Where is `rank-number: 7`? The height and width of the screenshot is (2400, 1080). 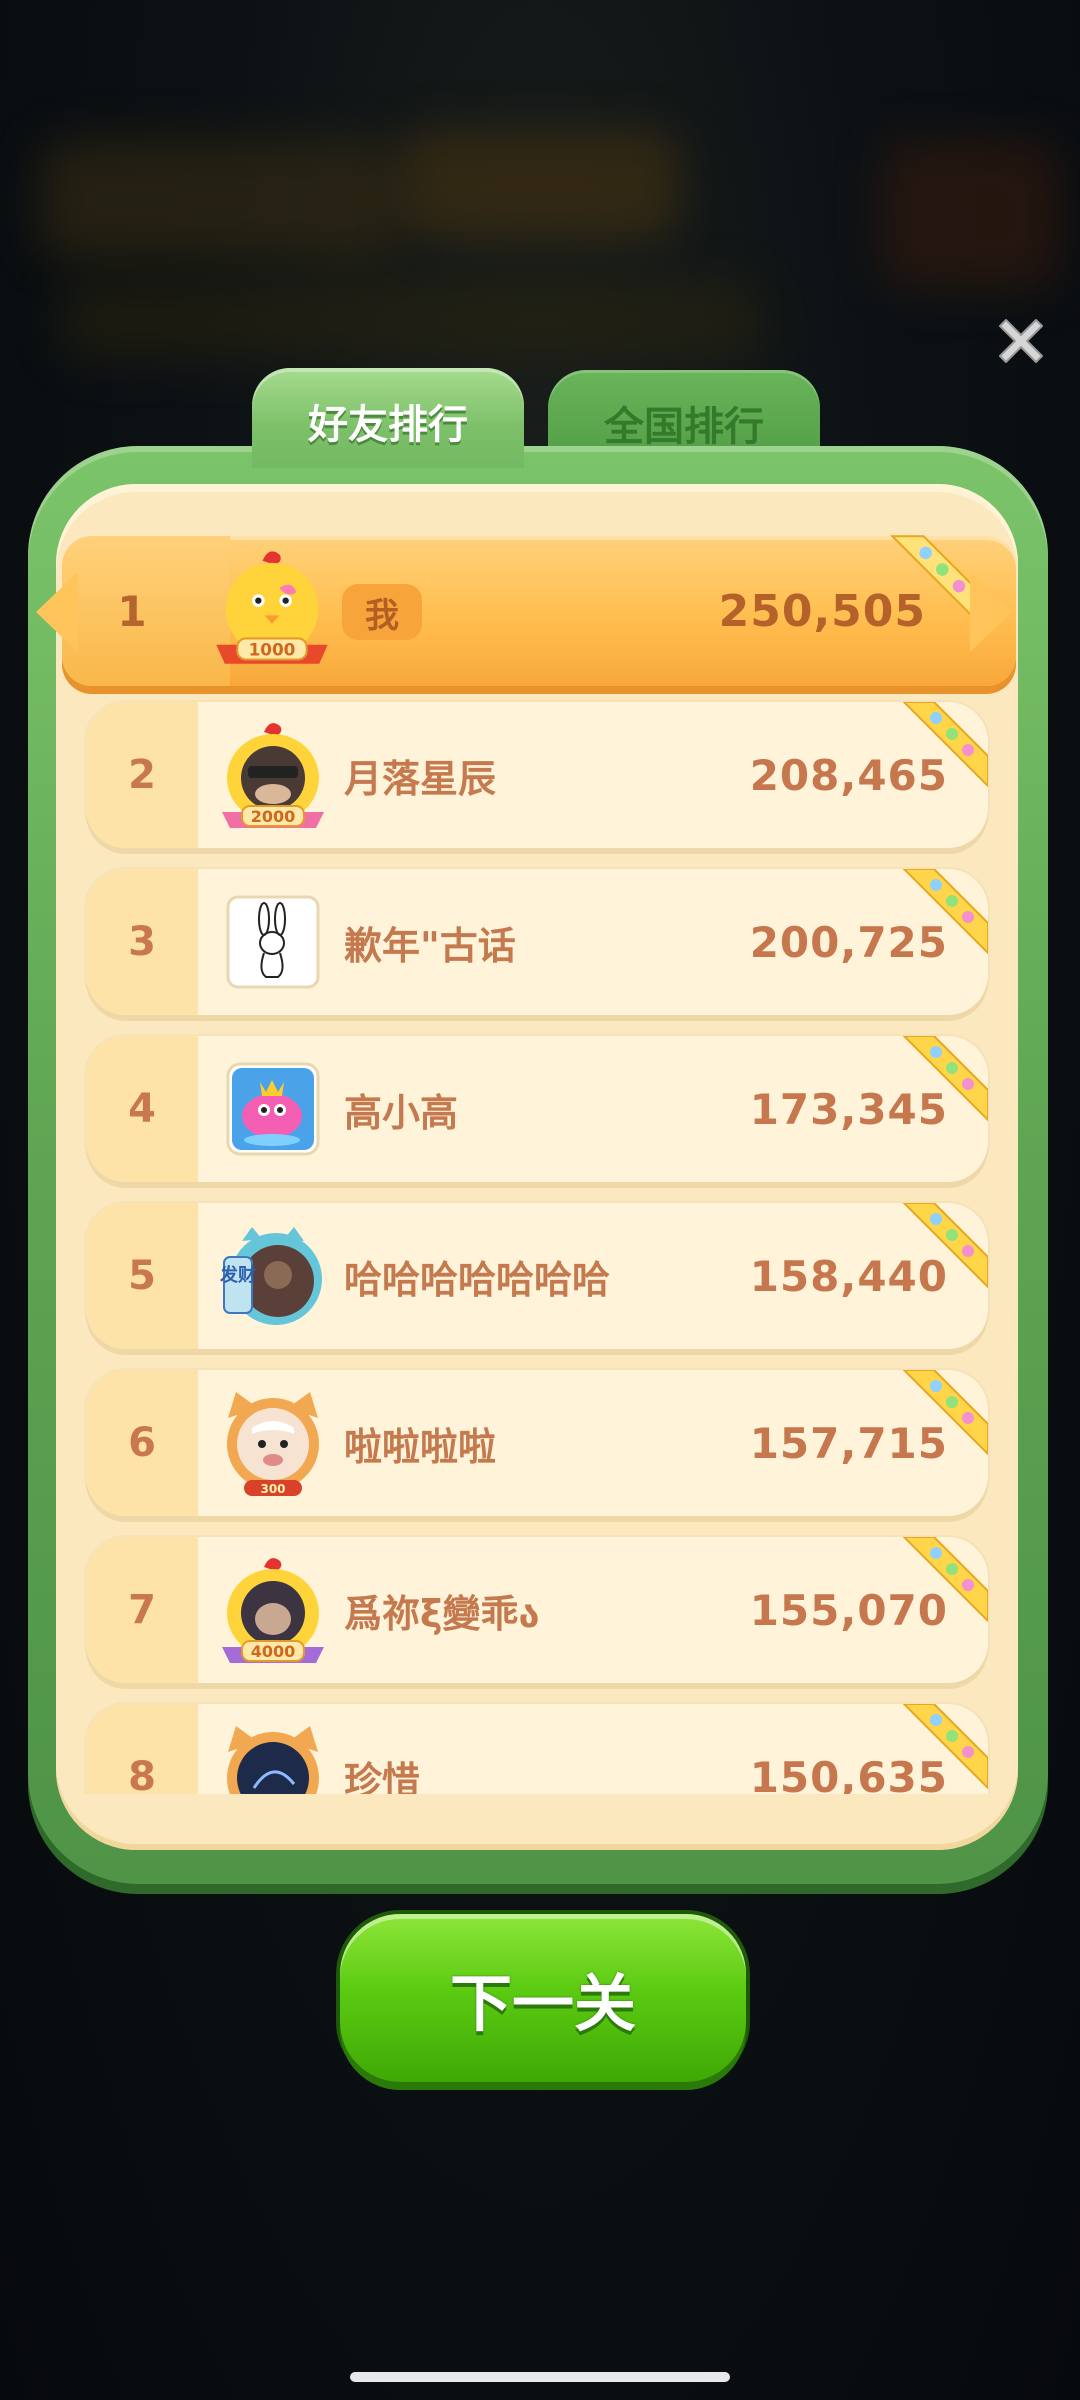 rank-number: 7 is located at coordinates (142, 1610).